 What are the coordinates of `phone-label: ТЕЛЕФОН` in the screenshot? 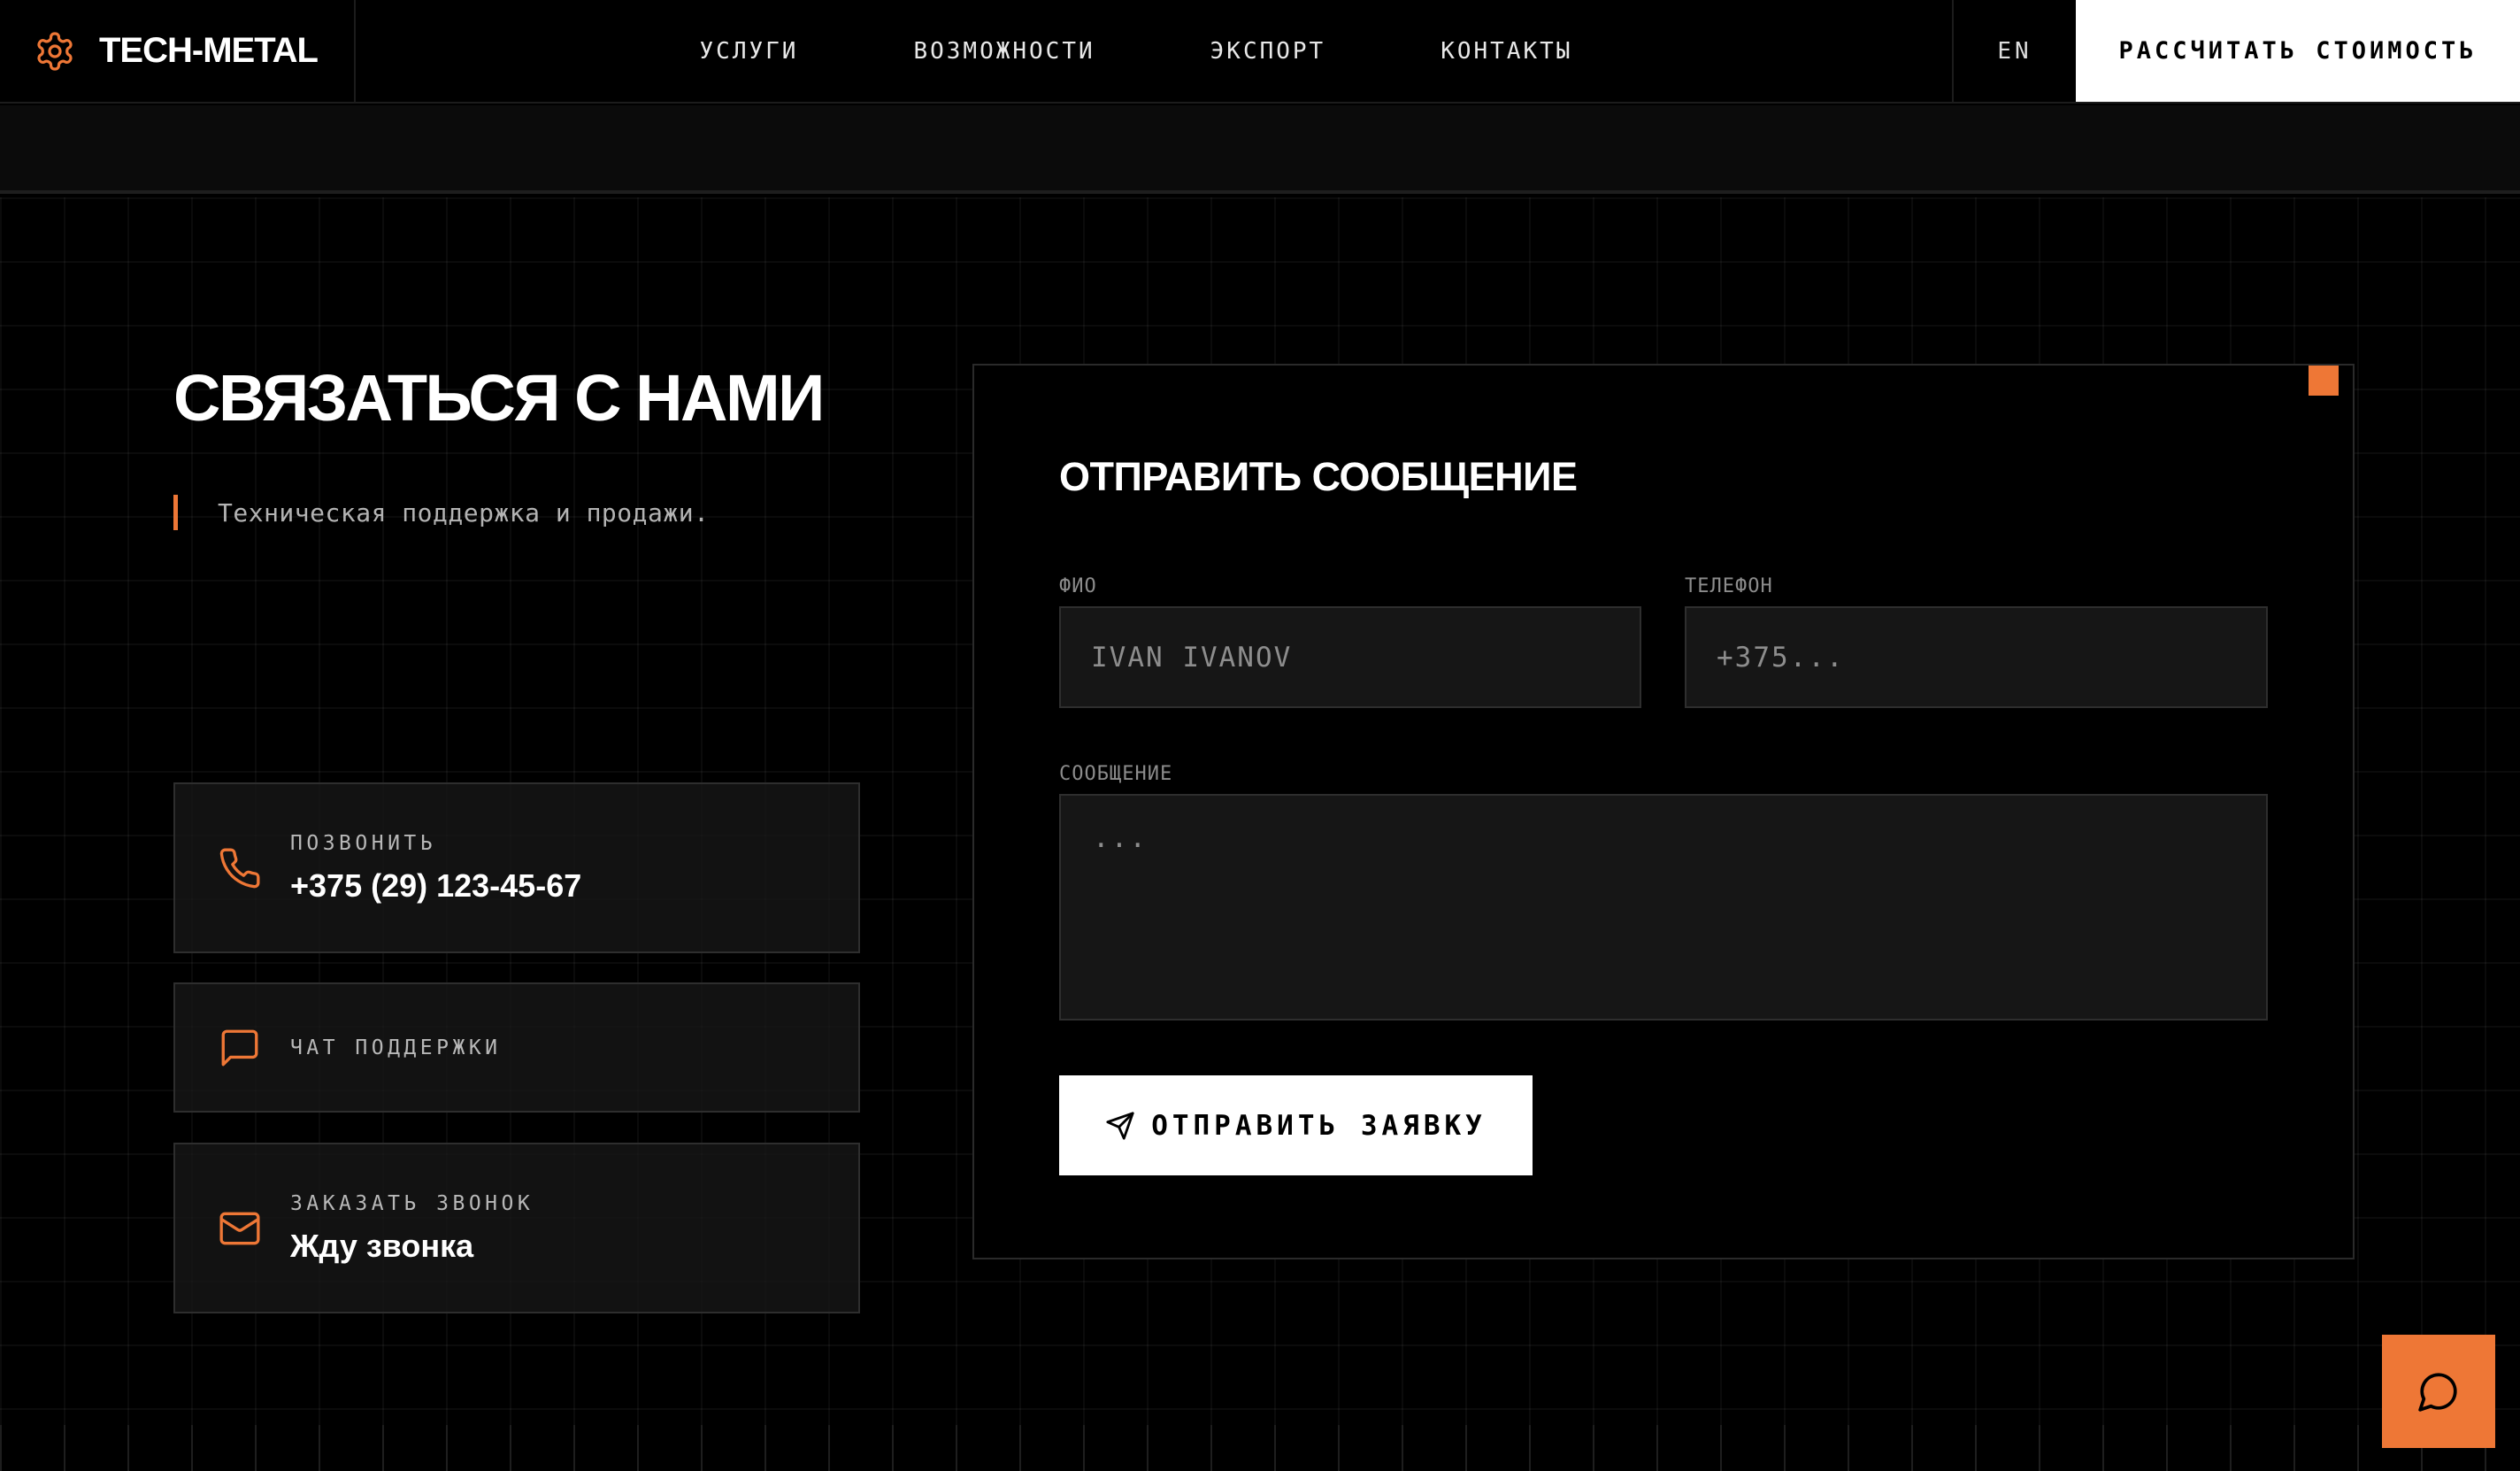 It's located at (1729, 586).